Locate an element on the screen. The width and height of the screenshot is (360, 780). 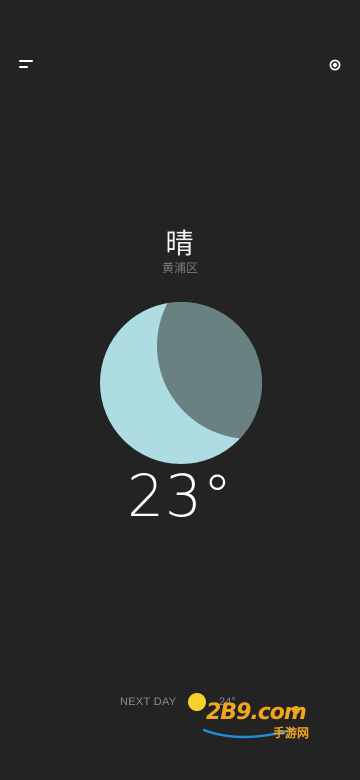
target-icon is located at coordinates (335, 65).